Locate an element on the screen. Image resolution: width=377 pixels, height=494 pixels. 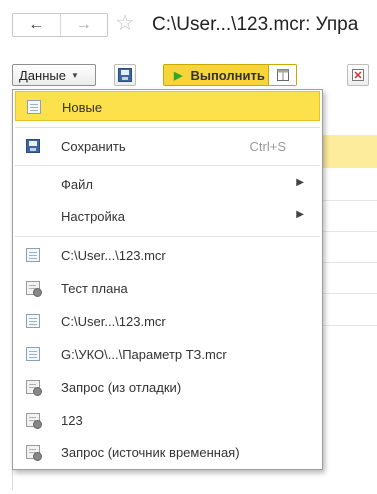
menu-item-label: Запрос (из отладки) is located at coordinates (121, 387).